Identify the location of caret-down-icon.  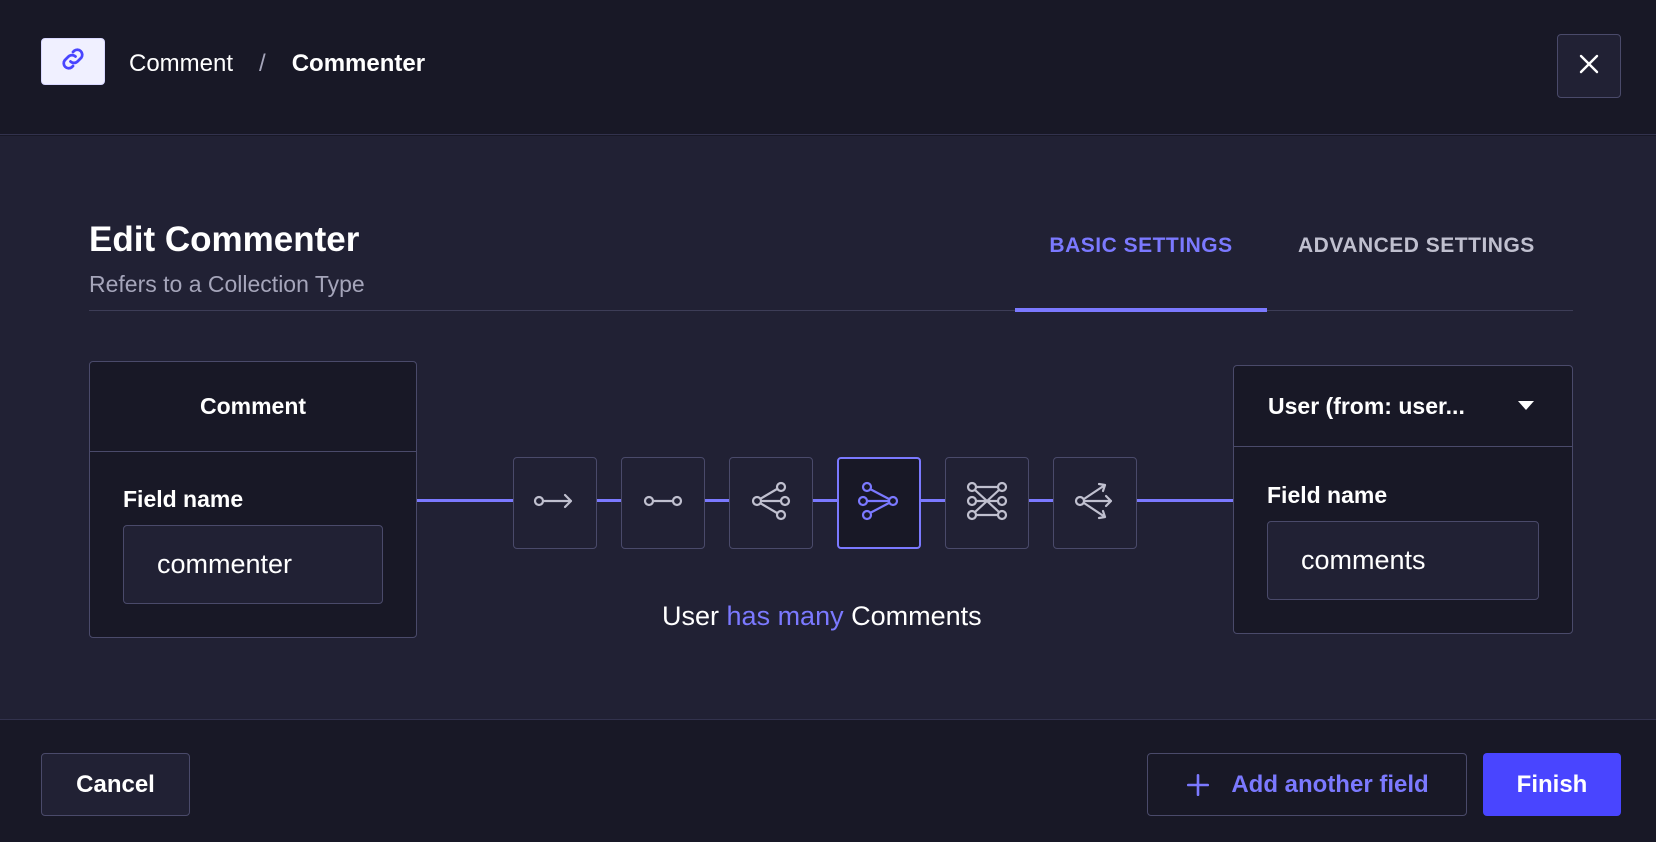
(1526, 405).